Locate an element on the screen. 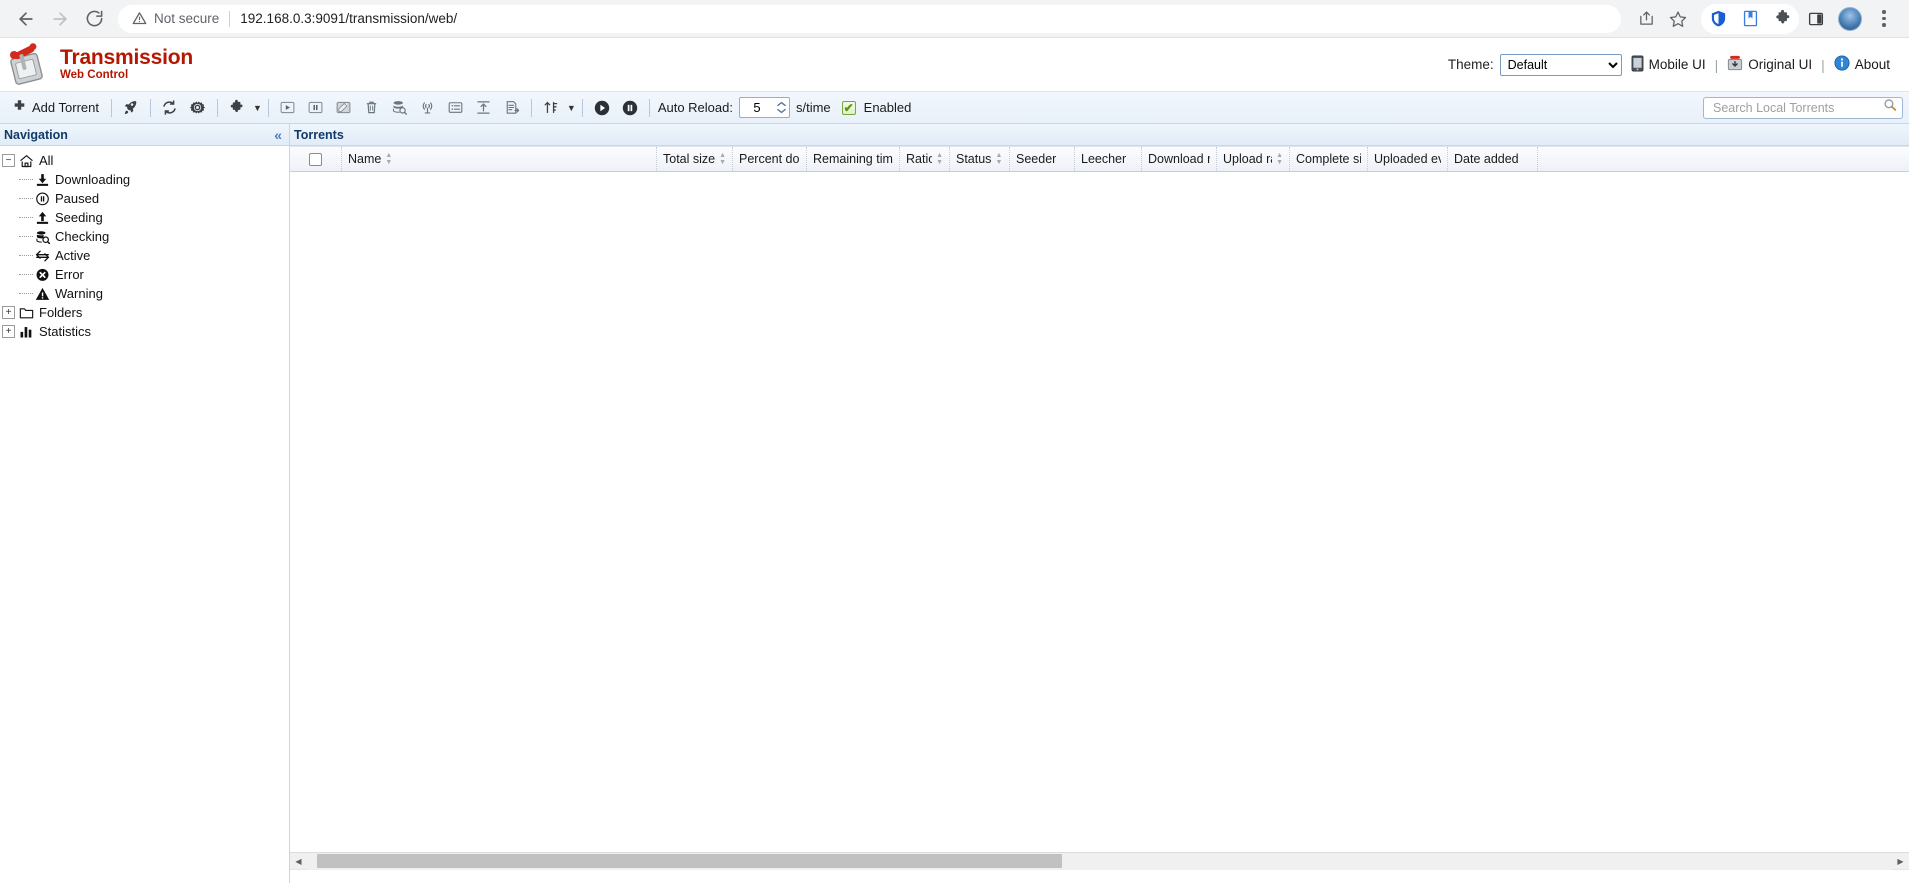  tree-node-paused: Paused is located at coordinates (153, 198).